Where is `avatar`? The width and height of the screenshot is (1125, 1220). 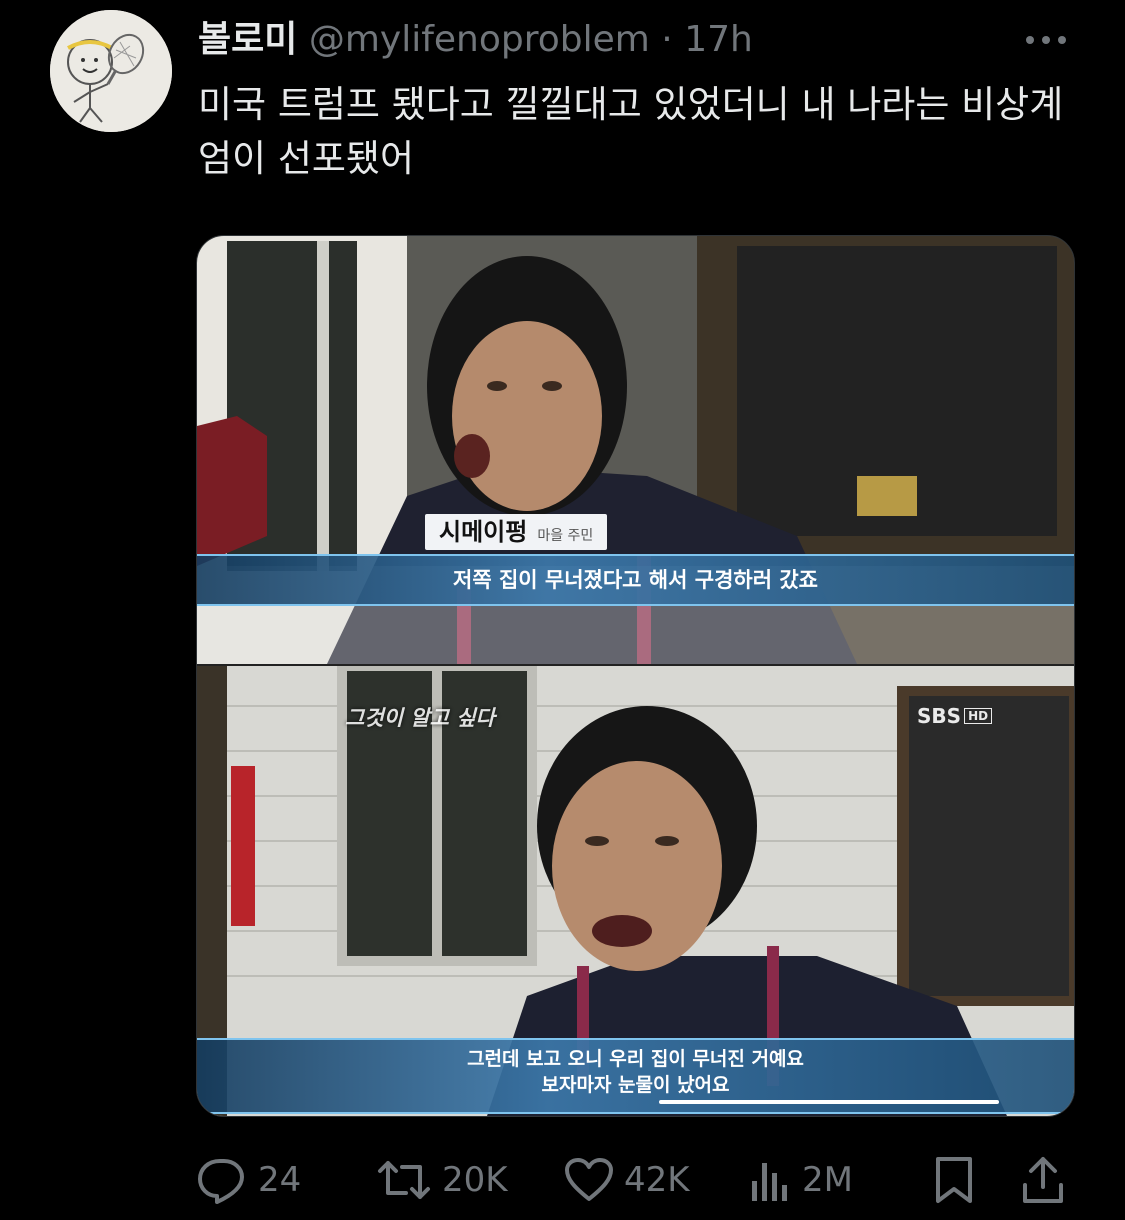 avatar is located at coordinates (111, 71).